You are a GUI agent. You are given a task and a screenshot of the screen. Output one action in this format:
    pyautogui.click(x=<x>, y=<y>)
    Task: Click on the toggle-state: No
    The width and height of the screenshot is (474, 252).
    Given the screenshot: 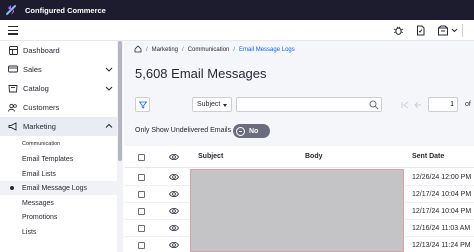 What is the action you would take?
    pyautogui.click(x=254, y=131)
    